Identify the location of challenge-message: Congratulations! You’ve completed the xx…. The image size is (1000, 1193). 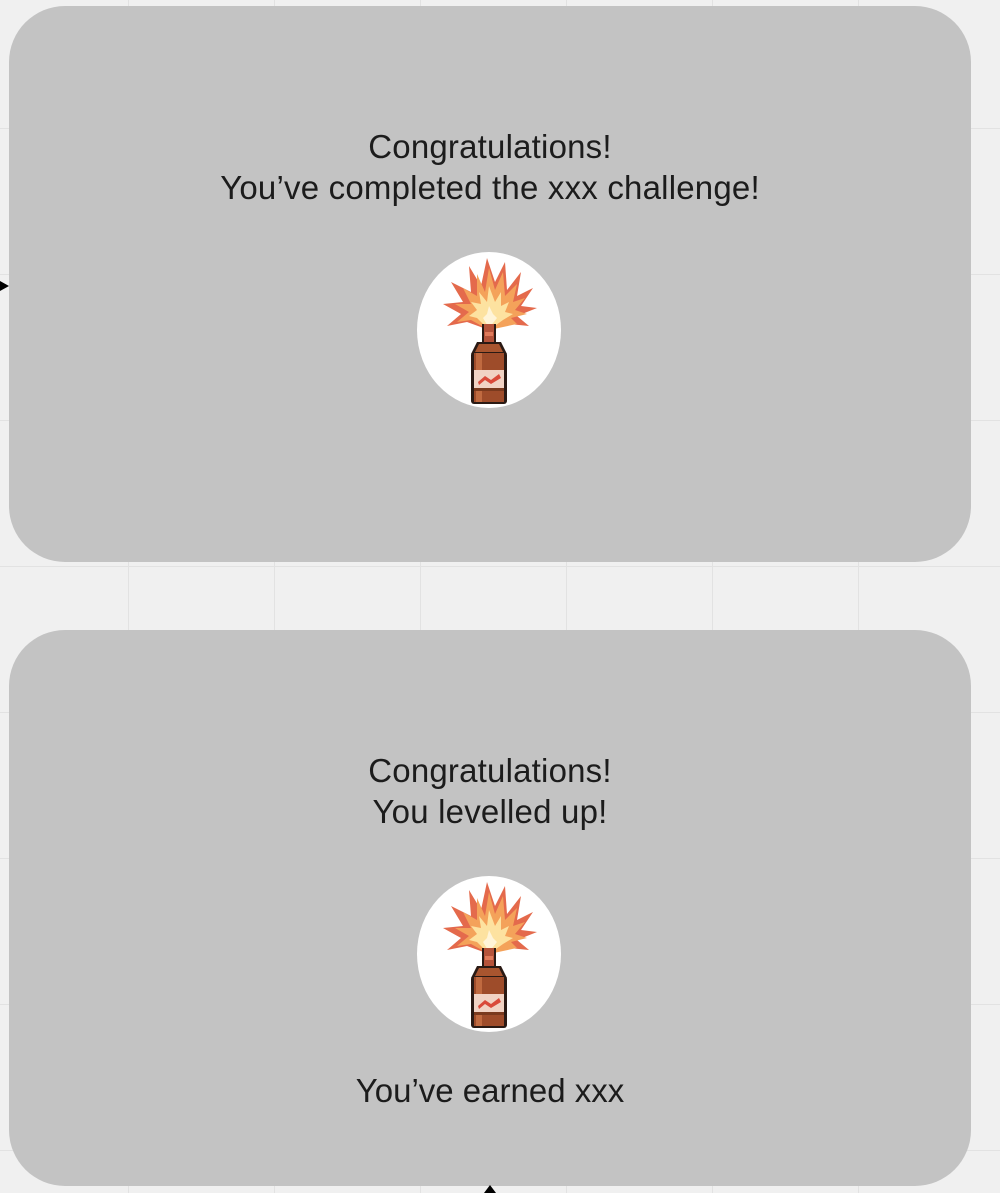
(490, 167).